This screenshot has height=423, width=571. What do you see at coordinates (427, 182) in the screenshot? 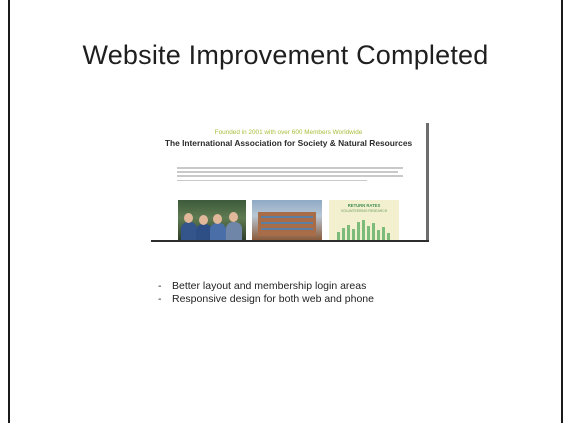
I see `screenshot-scrollbar` at bounding box center [427, 182].